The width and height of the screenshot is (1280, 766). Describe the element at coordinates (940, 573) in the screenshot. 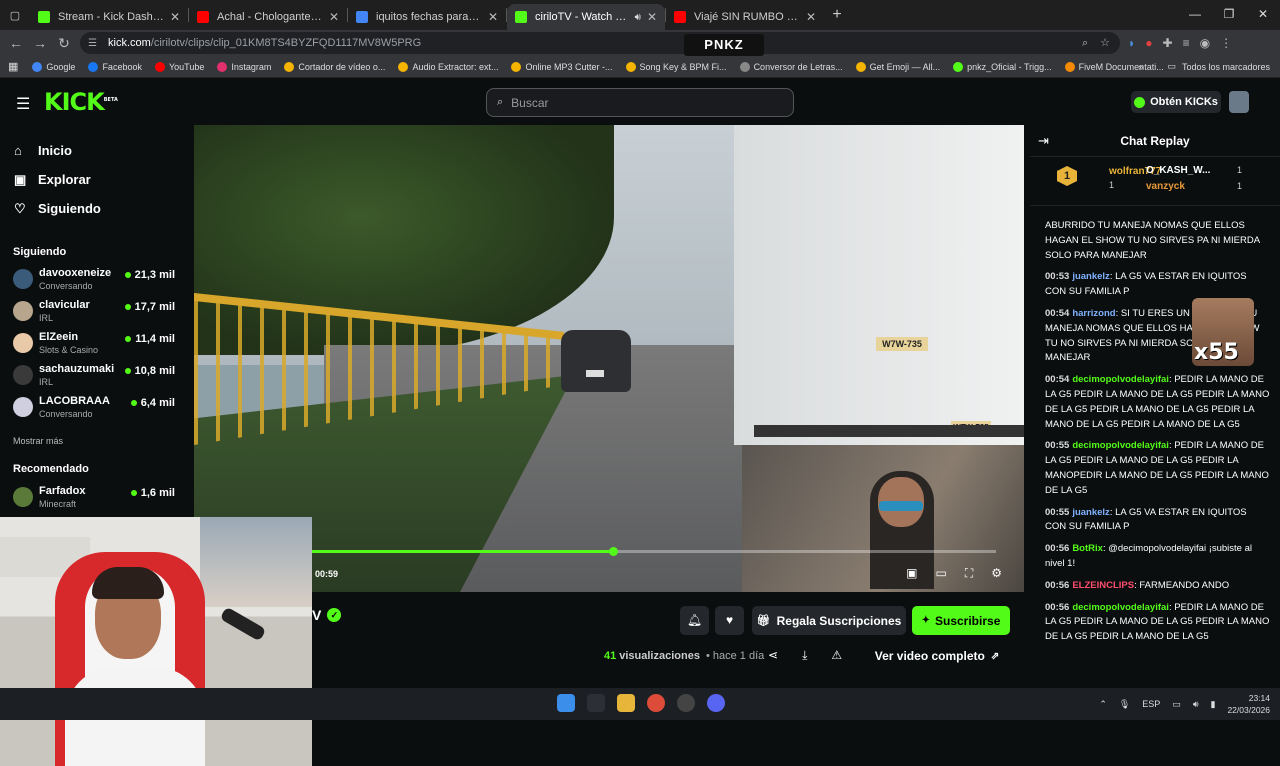

I see `theater-icon: ▭` at that location.